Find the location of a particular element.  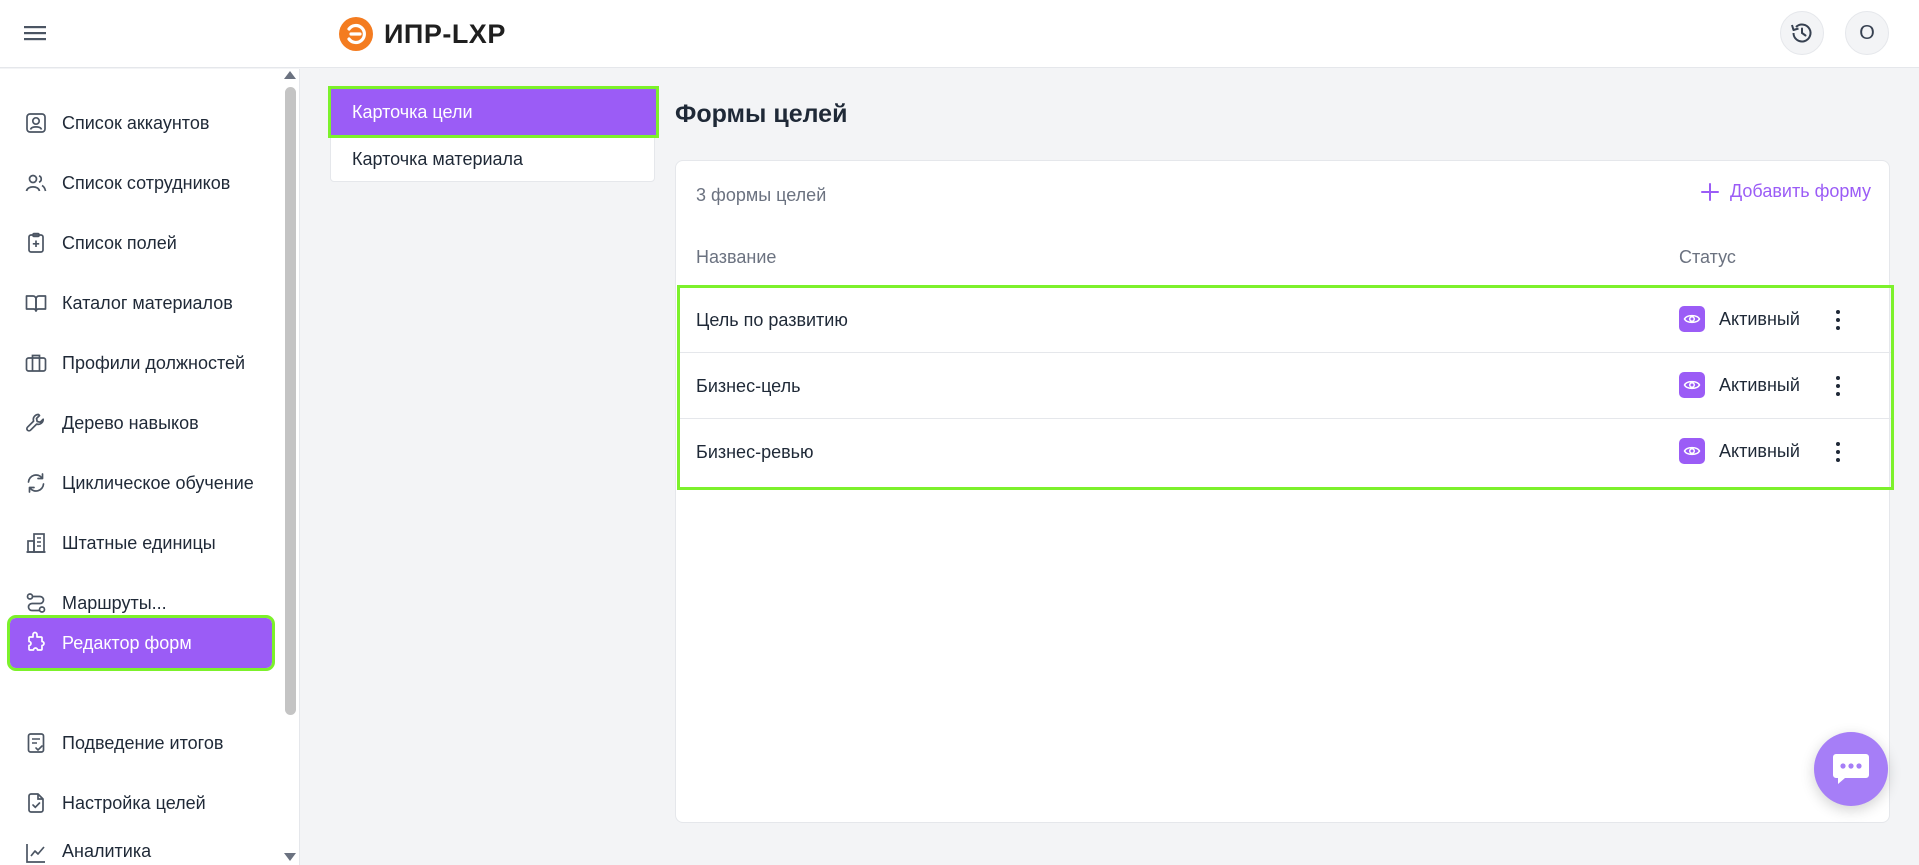

route-icon is located at coordinates (36, 603).